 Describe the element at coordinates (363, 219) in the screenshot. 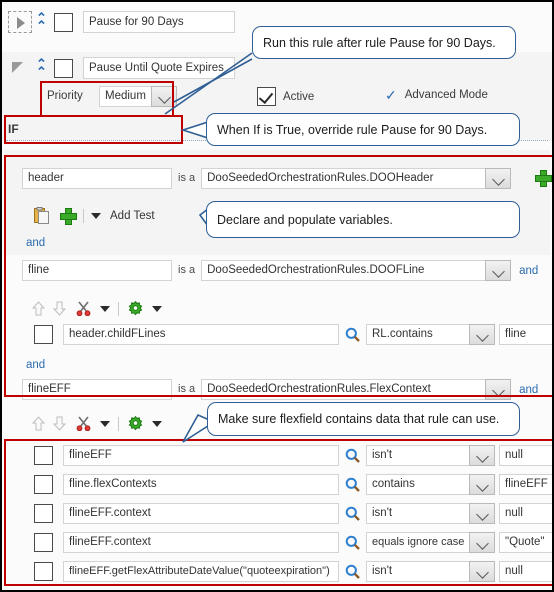

I see `callout-declare: Declare and populate variables.` at that location.